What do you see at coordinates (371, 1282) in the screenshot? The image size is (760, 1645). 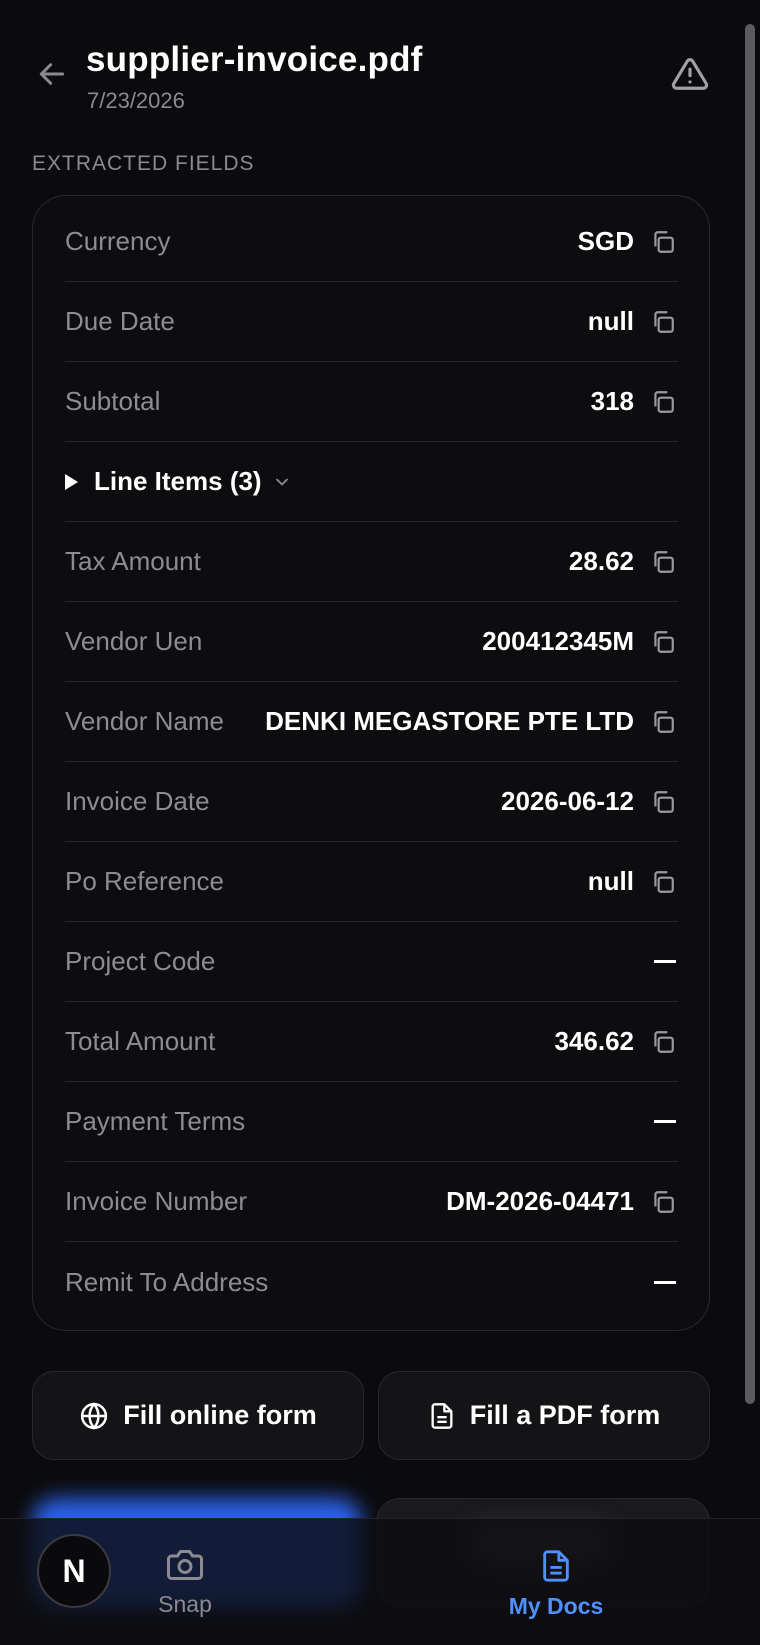 I see `field-row-remit-to-address: Remit To Address` at bounding box center [371, 1282].